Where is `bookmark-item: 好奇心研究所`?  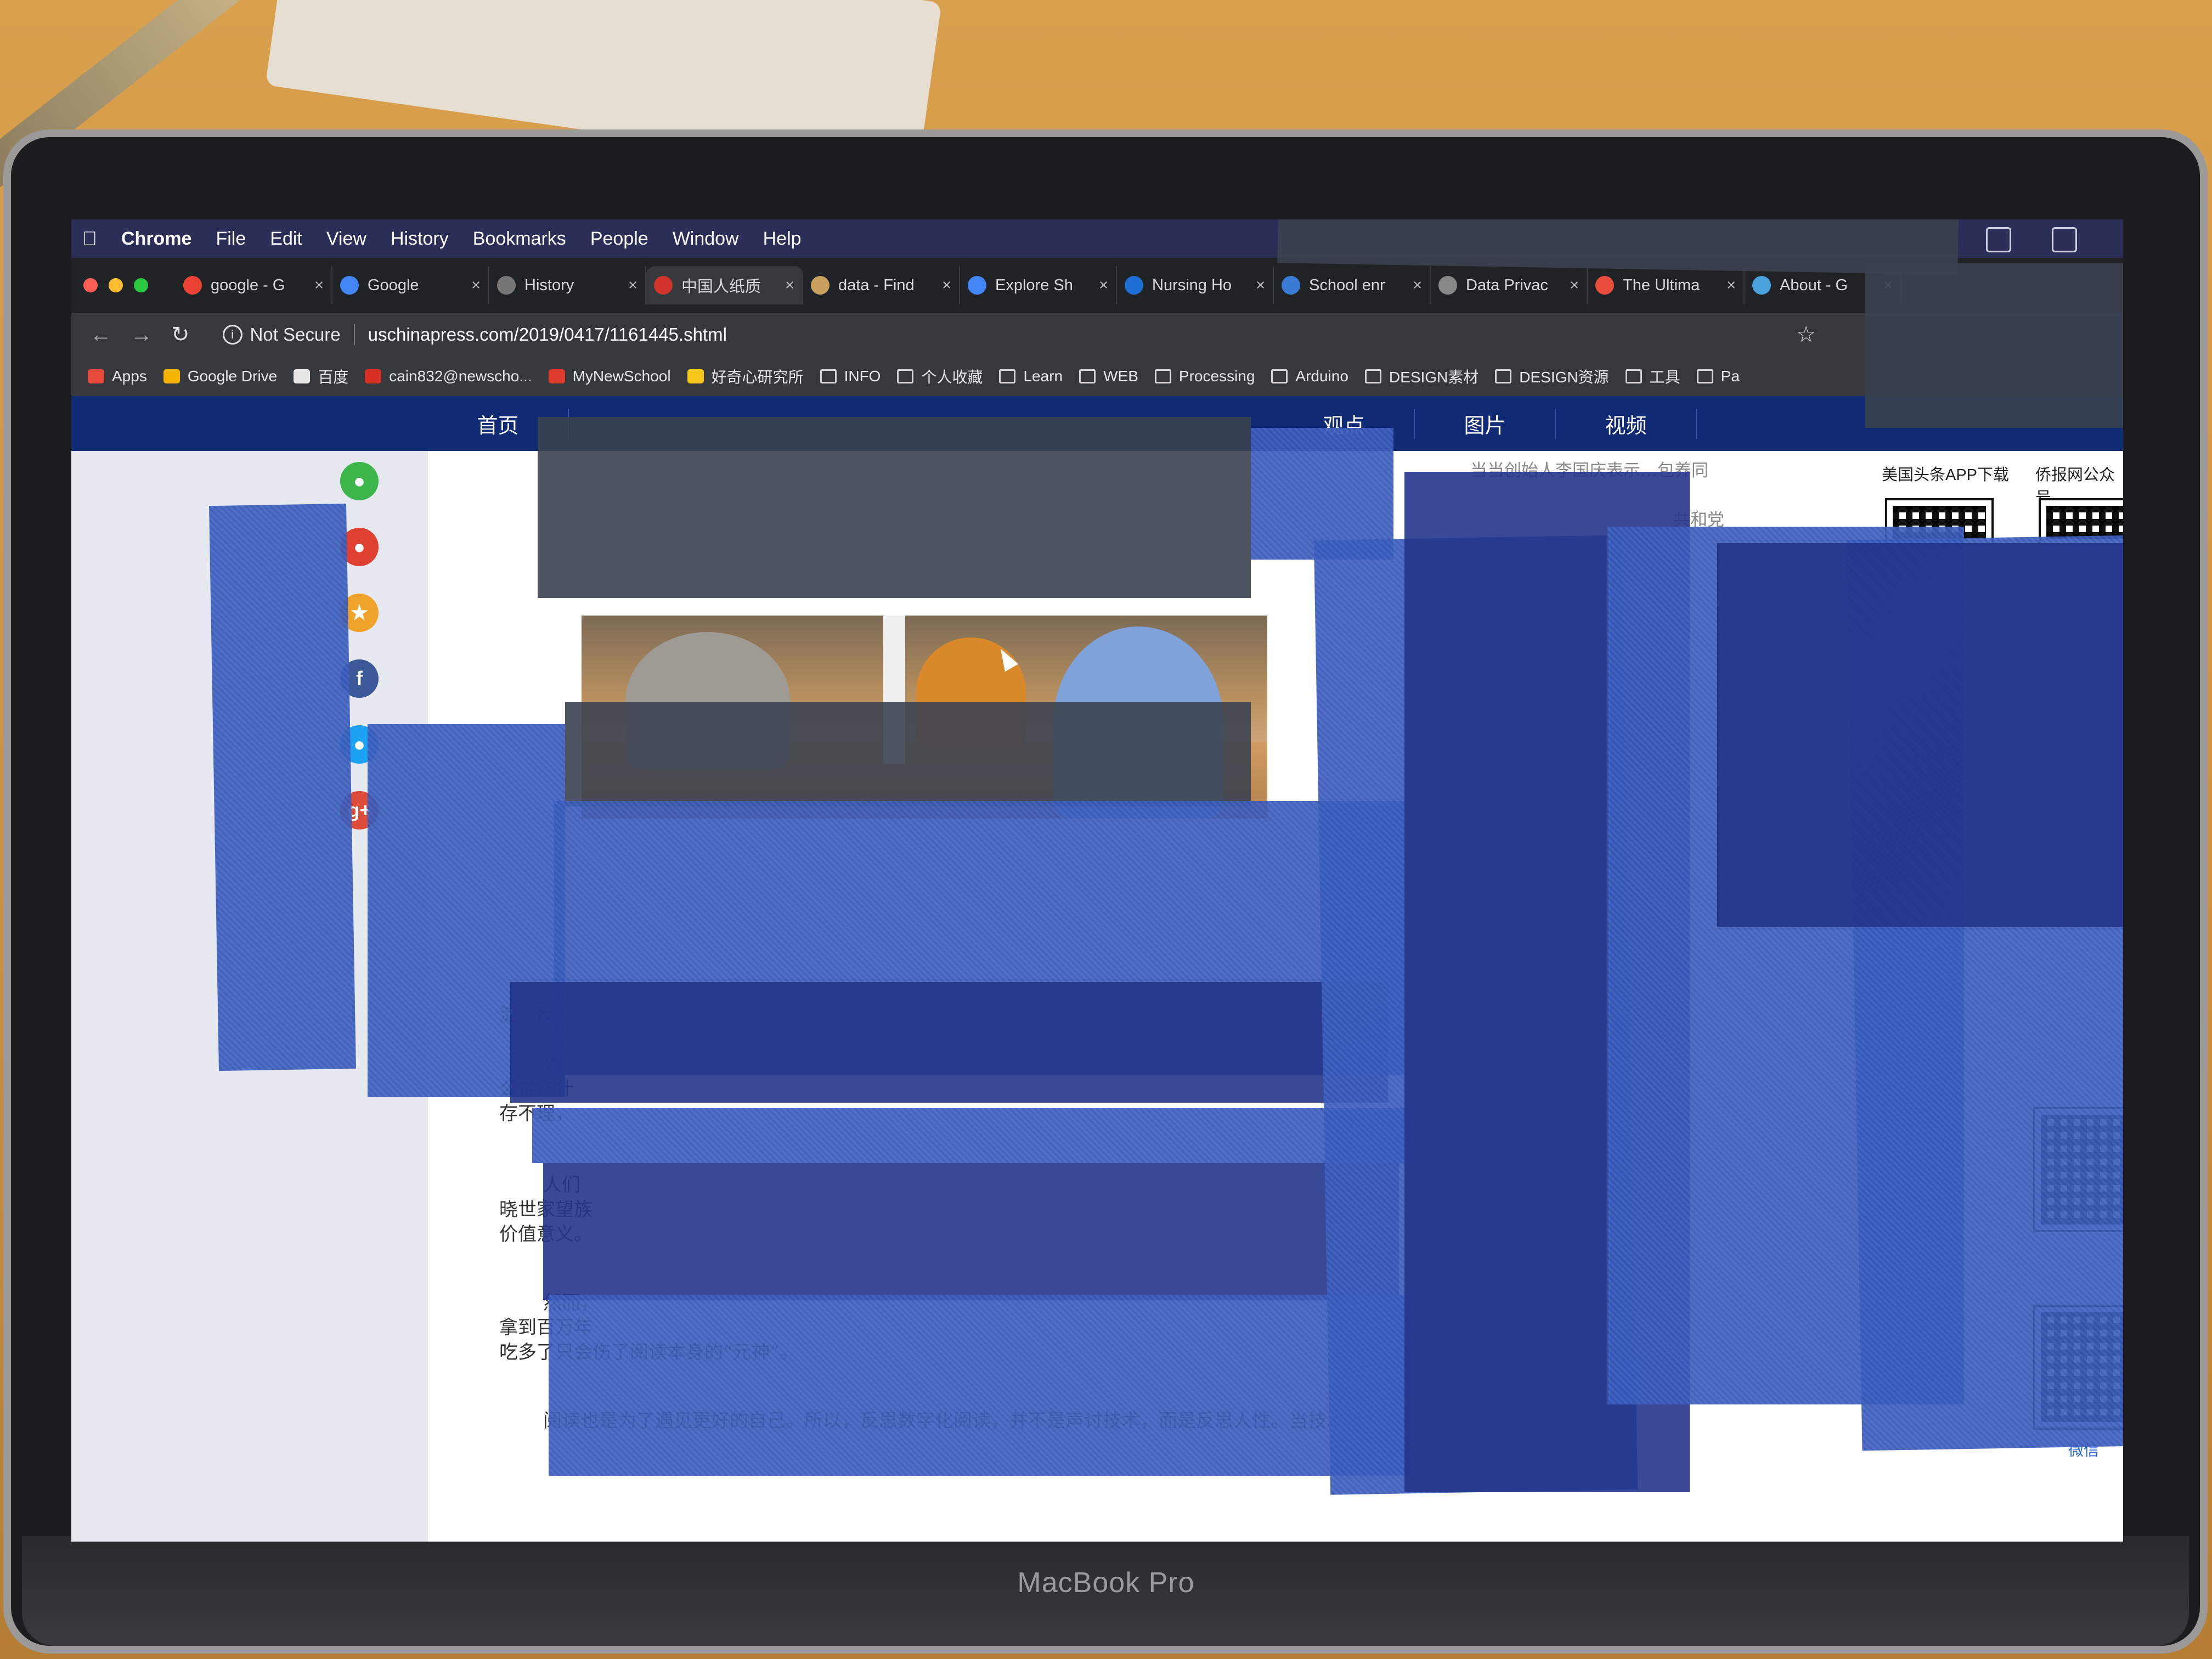
bookmark-item: 好奇心研究所 is located at coordinates (745, 376).